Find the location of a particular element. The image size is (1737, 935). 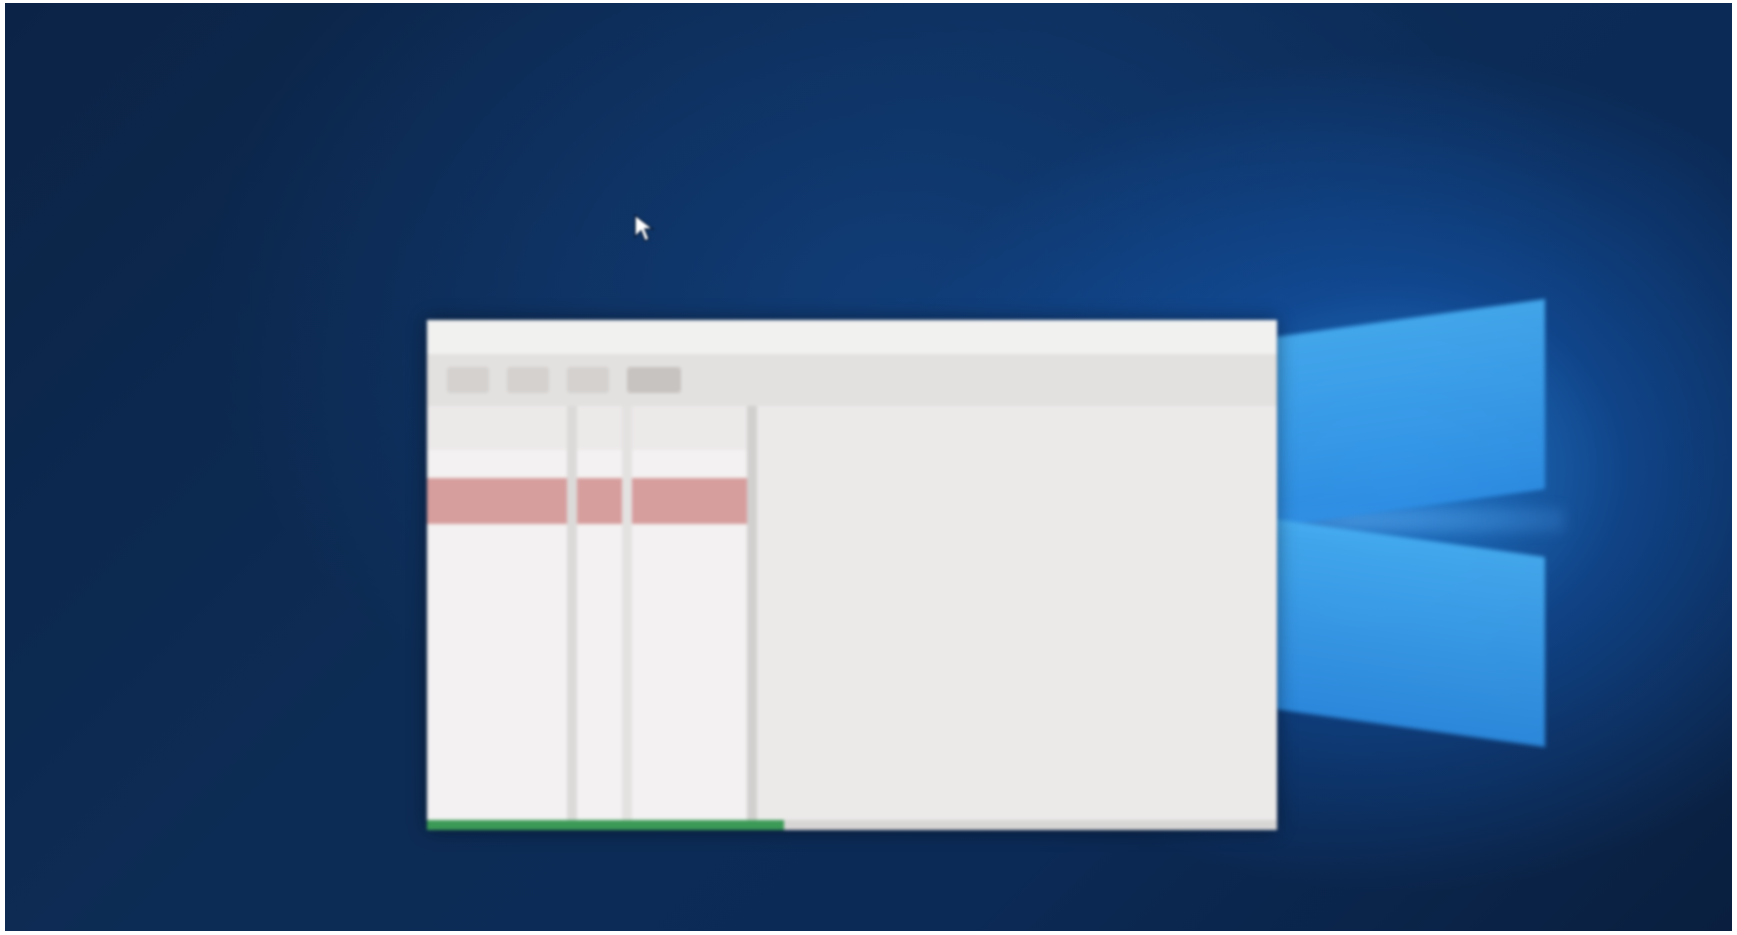

window-toolbar is located at coordinates (852, 380).